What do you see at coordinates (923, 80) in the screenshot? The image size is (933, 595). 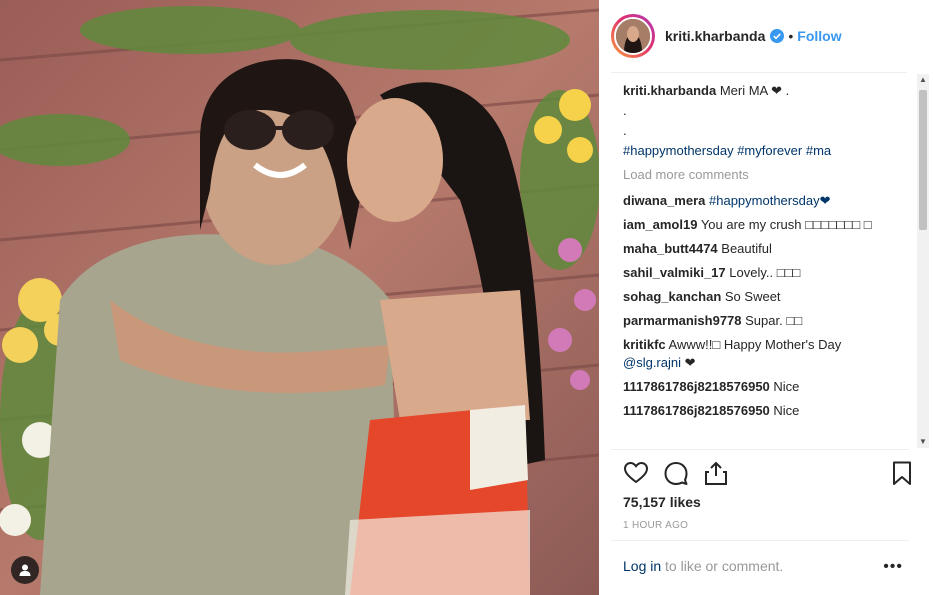 I see `scroll-up-arrow-icon: ▲` at bounding box center [923, 80].